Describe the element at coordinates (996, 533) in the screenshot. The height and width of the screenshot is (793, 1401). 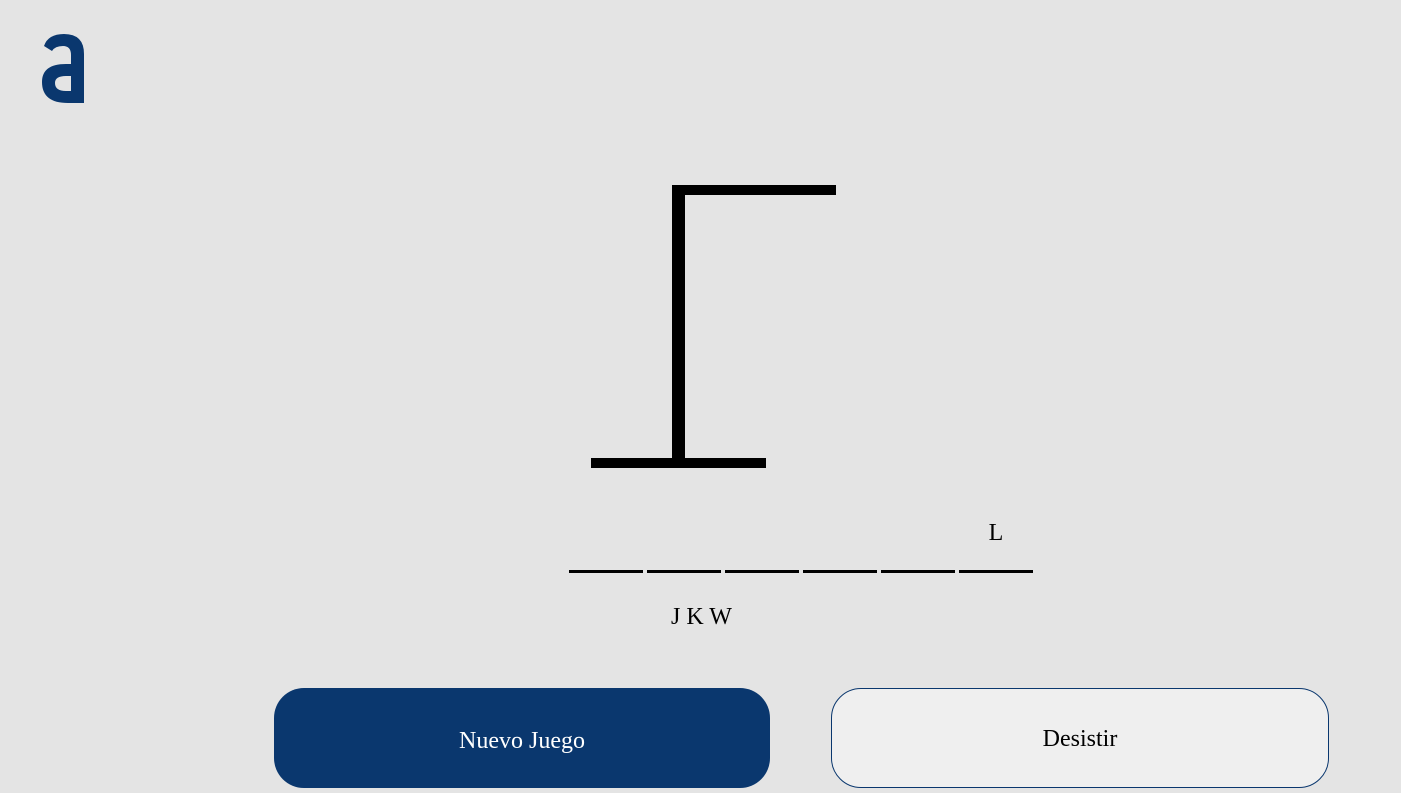
I see `slot-letter: L` at that location.